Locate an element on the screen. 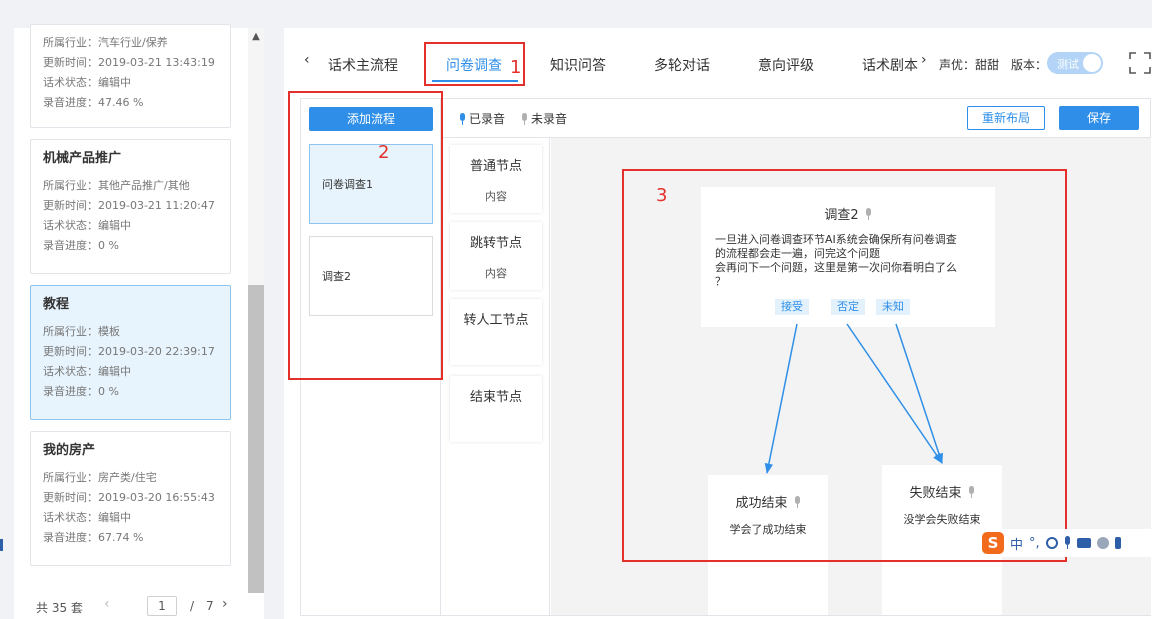  card-title: 机械产品推广 is located at coordinates (82, 158).